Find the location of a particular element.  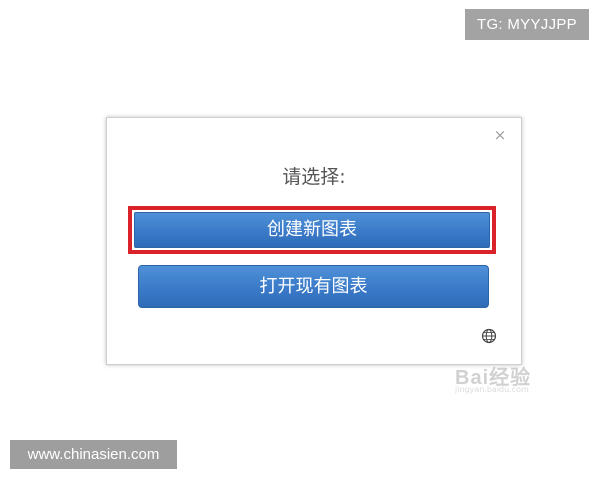

site-watermark-badge: www.chinasien.com is located at coordinates (93, 454).